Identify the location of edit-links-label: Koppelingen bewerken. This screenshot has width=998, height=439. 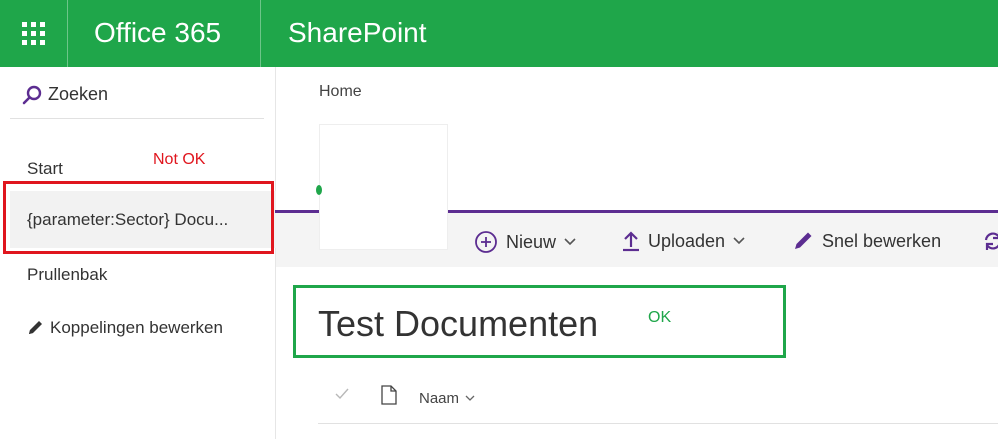
(136, 327).